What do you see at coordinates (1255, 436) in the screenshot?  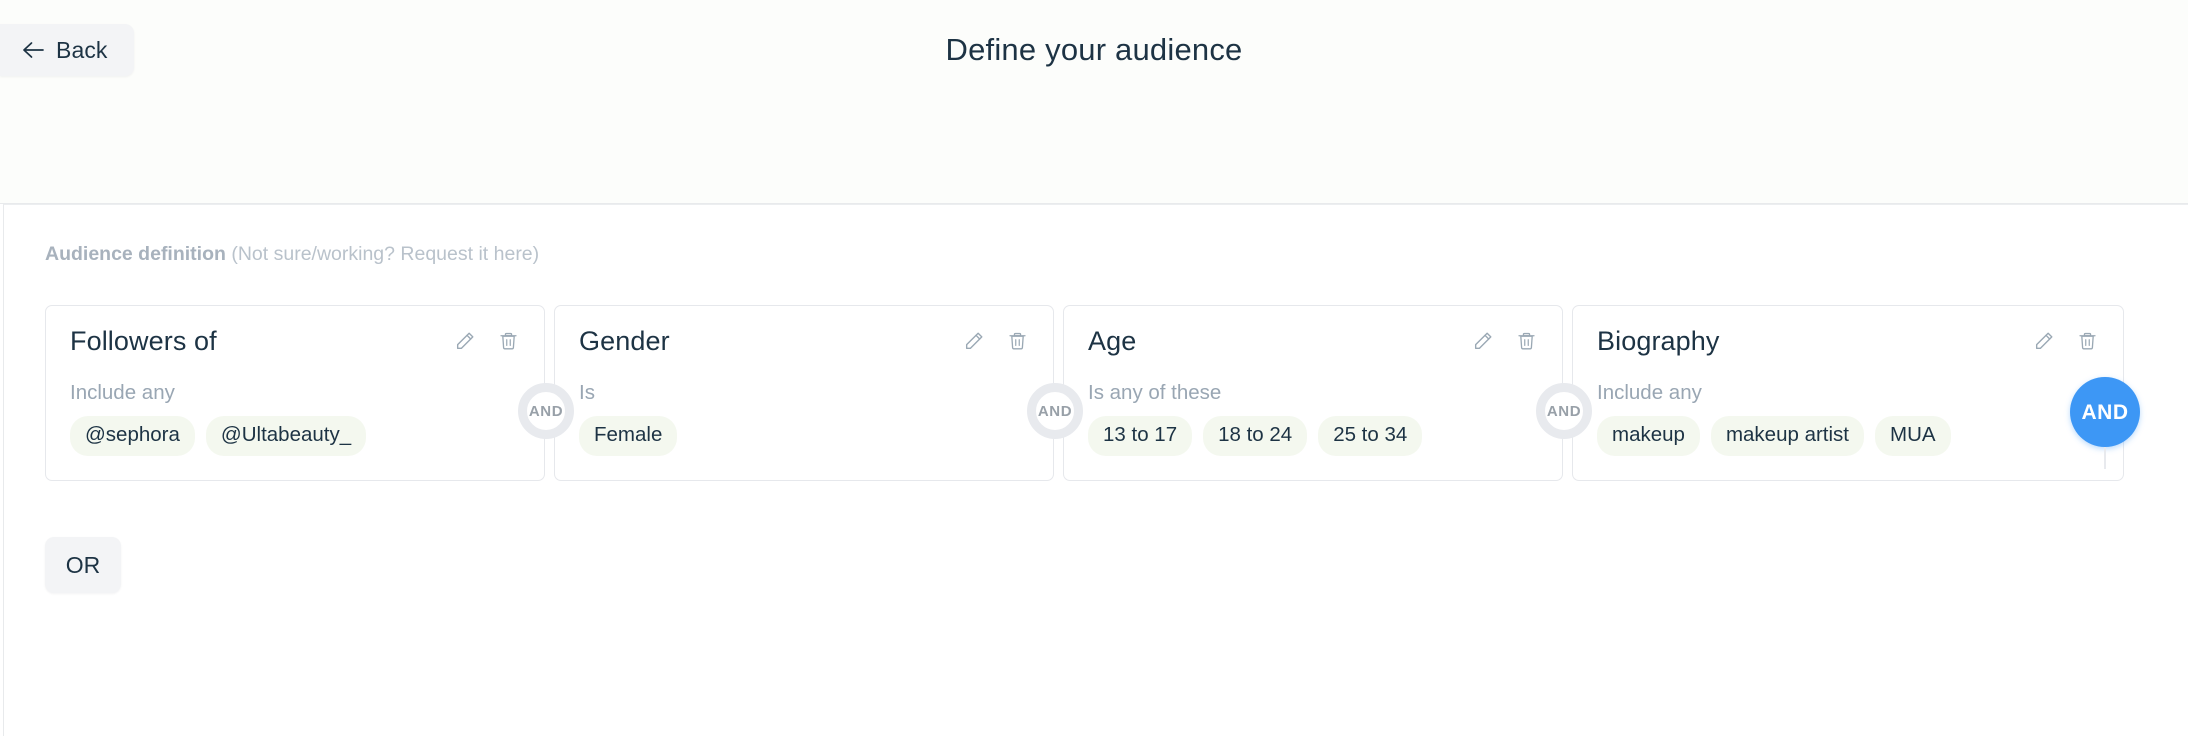 I see `tag-chip: 18 to 24` at bounding box center [1255, 436].